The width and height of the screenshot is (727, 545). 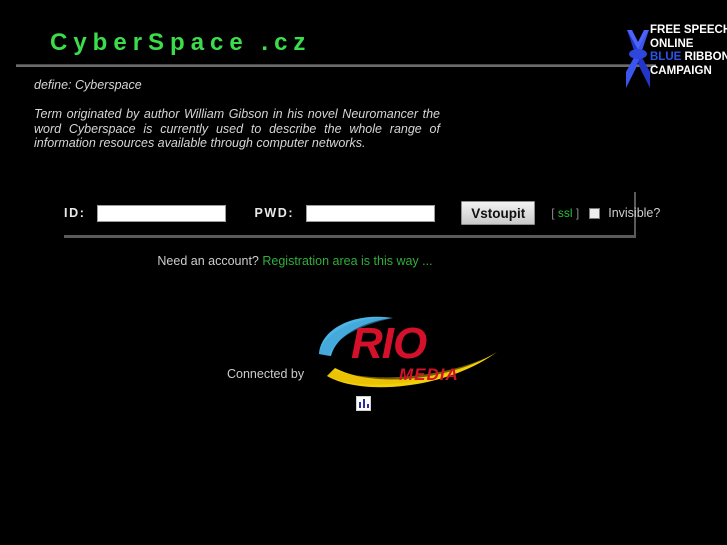 I want to click on pwd-label: PWD:, so click(x=274, y=213).